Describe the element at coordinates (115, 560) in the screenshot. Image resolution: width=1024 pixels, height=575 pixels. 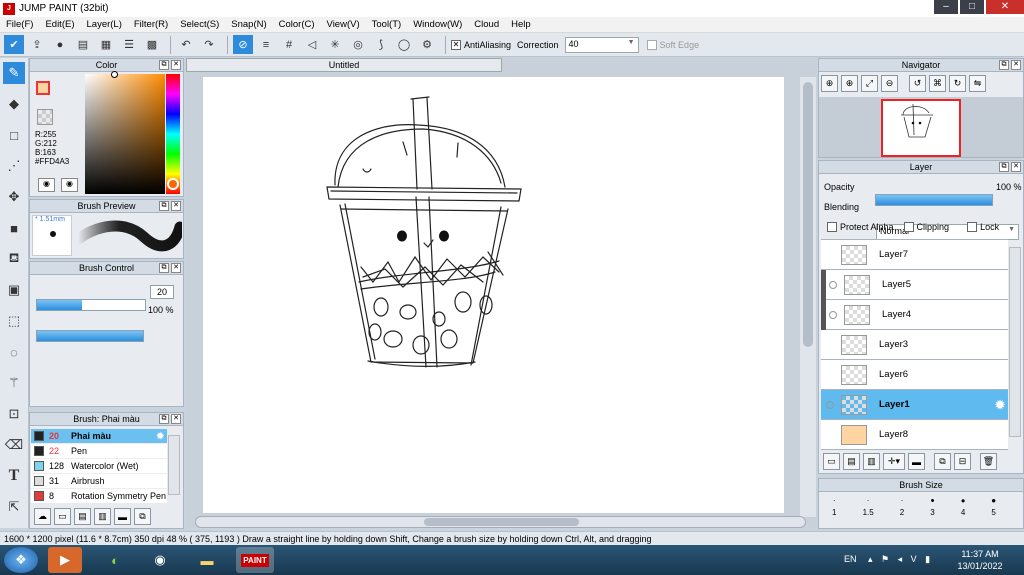
I see `zalo-icon: ◐` at that location.